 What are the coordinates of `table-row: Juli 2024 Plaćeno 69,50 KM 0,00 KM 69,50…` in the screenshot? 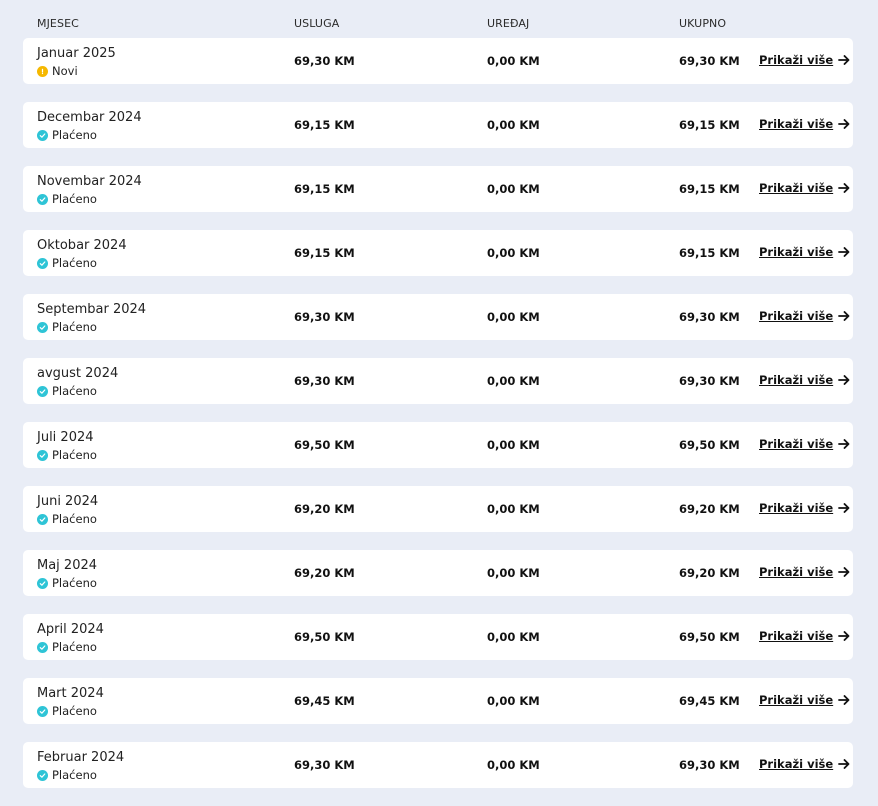 It's located at (438, 445).